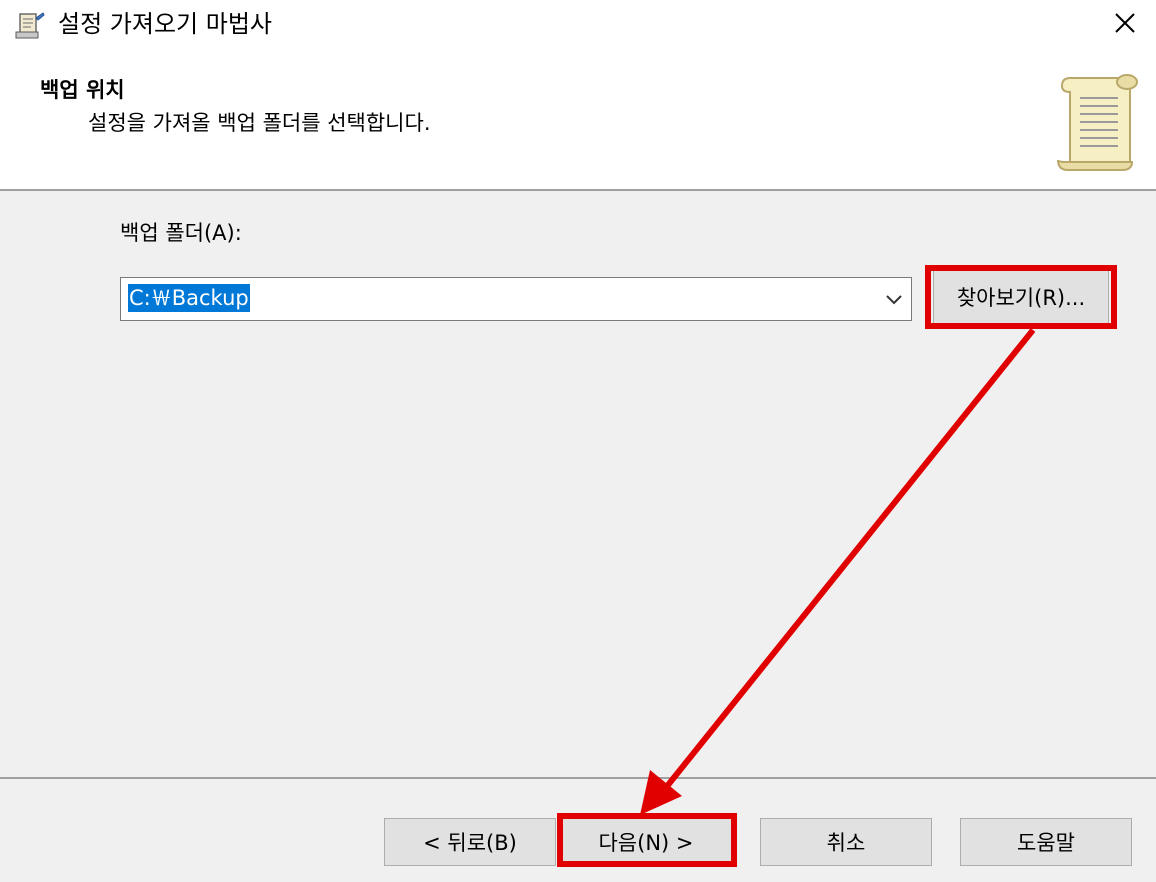 The width and height of the screenshot is (1156, 882). Describe the element at coordinates (1097, 122) in the screenshot. I see `scroll-icon` at that location.